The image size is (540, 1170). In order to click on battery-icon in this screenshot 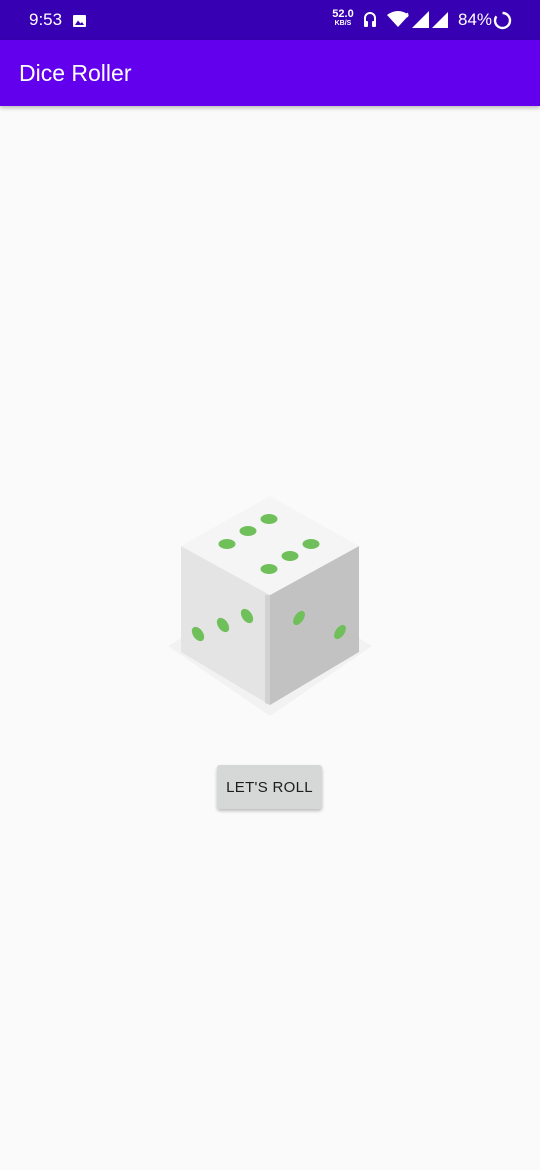, I will do `click(502, 23)`.